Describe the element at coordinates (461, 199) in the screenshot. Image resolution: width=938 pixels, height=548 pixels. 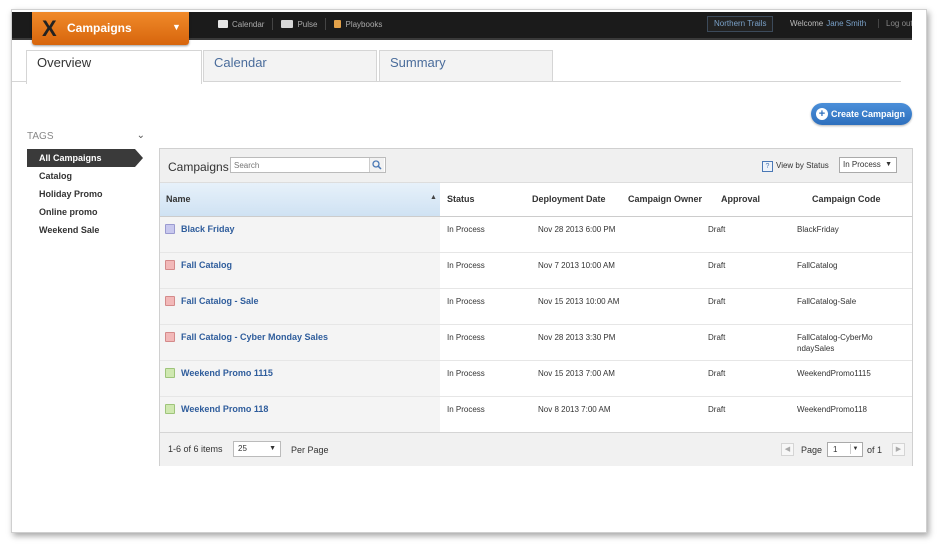
I see `status-column-header: Status` at that location.